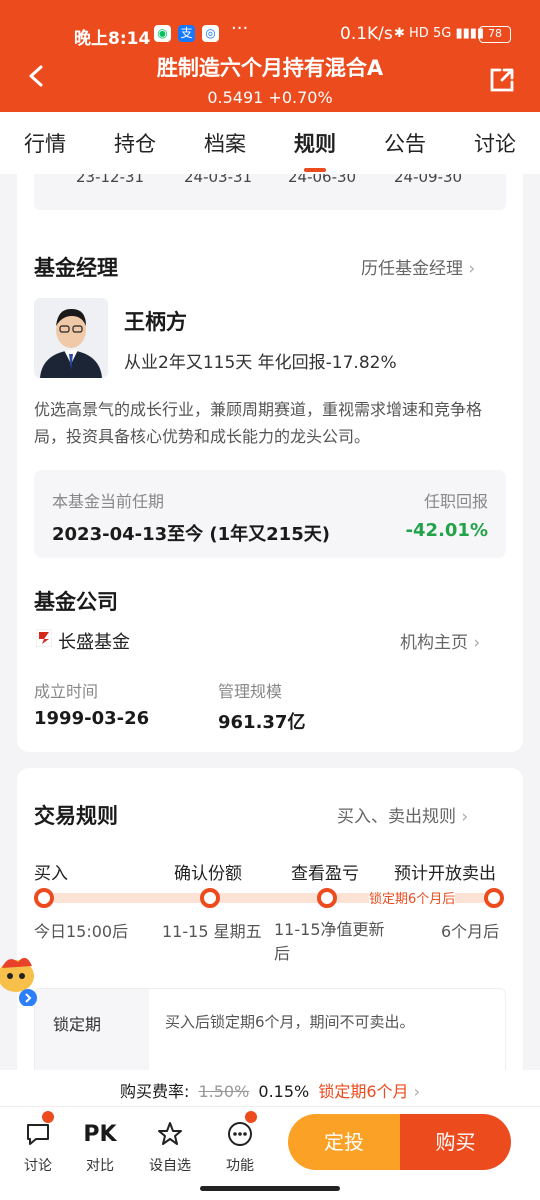  What do you see at coordinates (455, 1142) in the screenshot?
I see `buy-button: 购买` at bounding box center [455, 1142].